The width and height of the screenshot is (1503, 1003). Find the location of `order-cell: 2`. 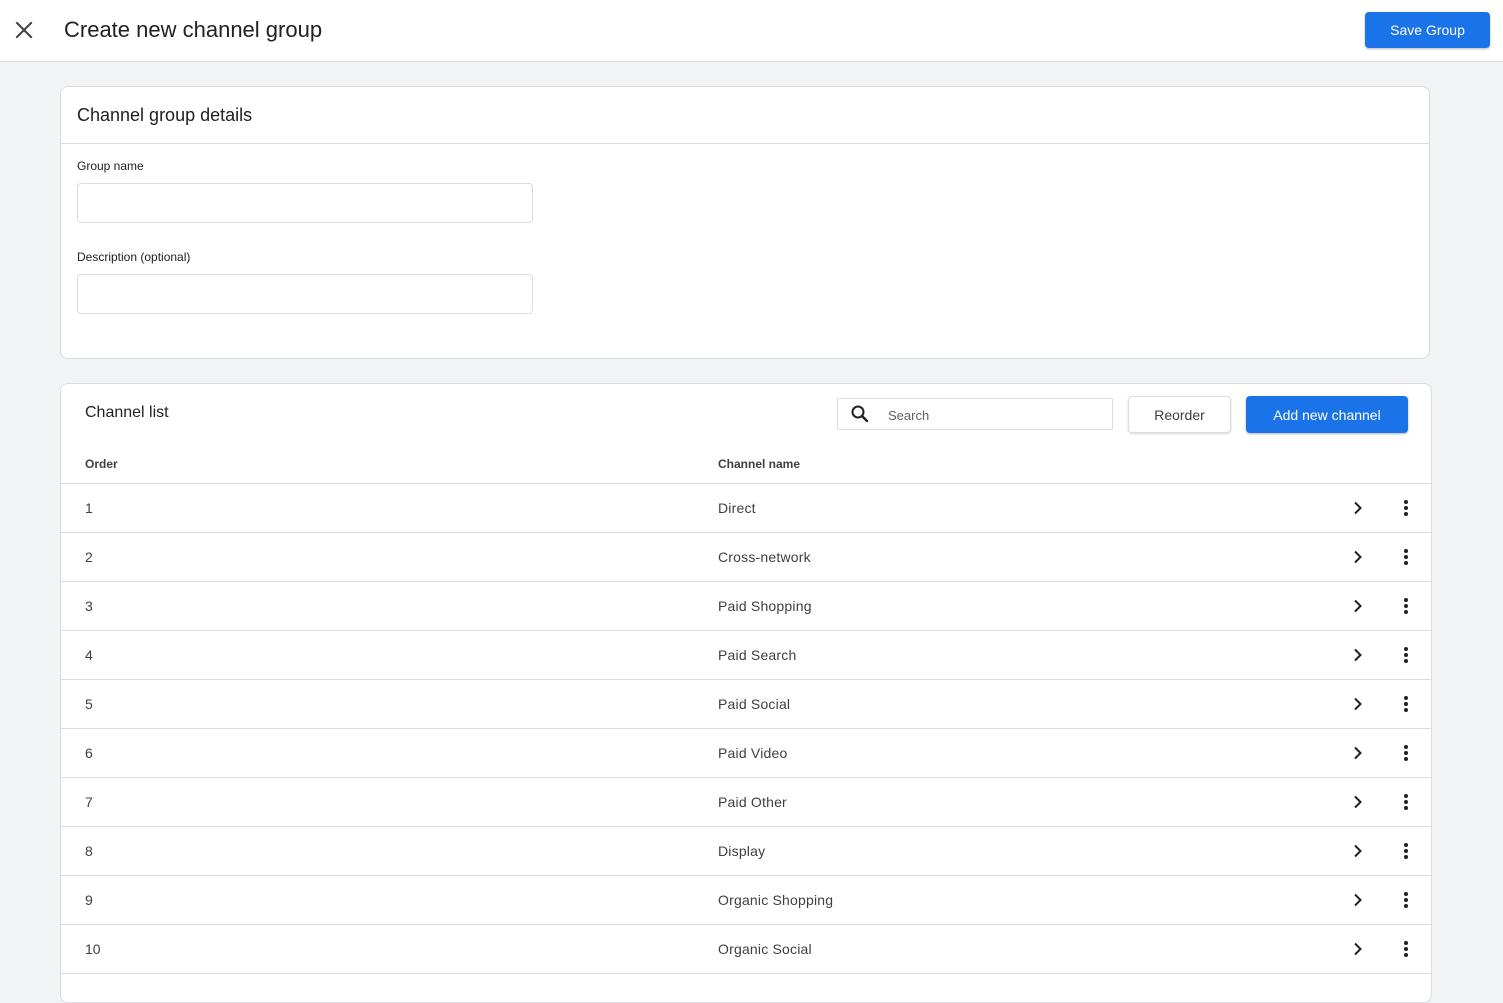

order-cell: 2 is located at coordinates (89, 557).